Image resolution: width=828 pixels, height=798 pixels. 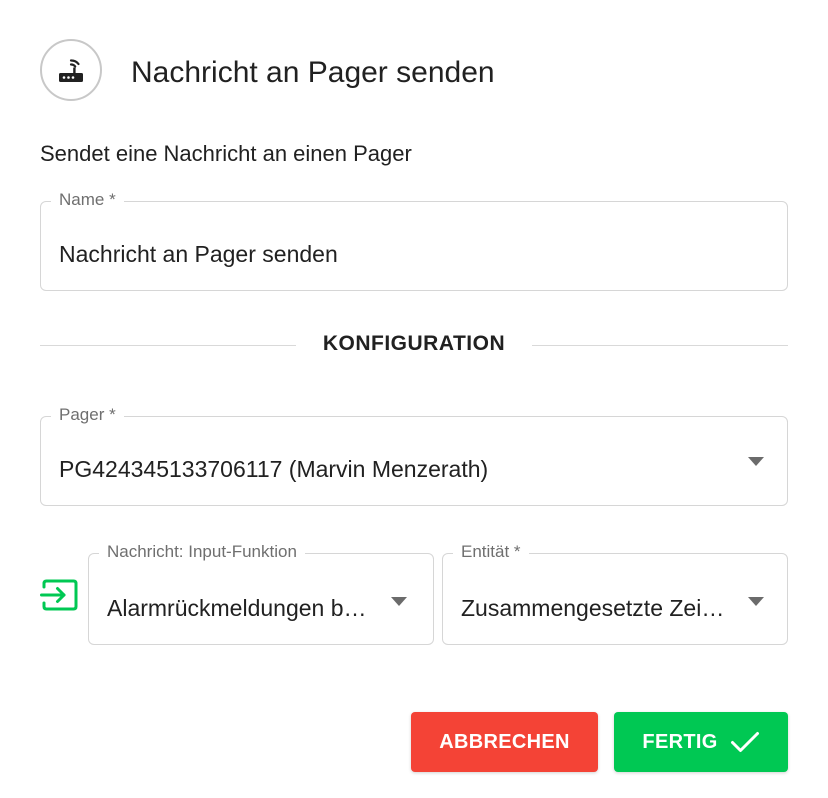 I want to click on name-field-label: Name *, so click(x=87, y=200).